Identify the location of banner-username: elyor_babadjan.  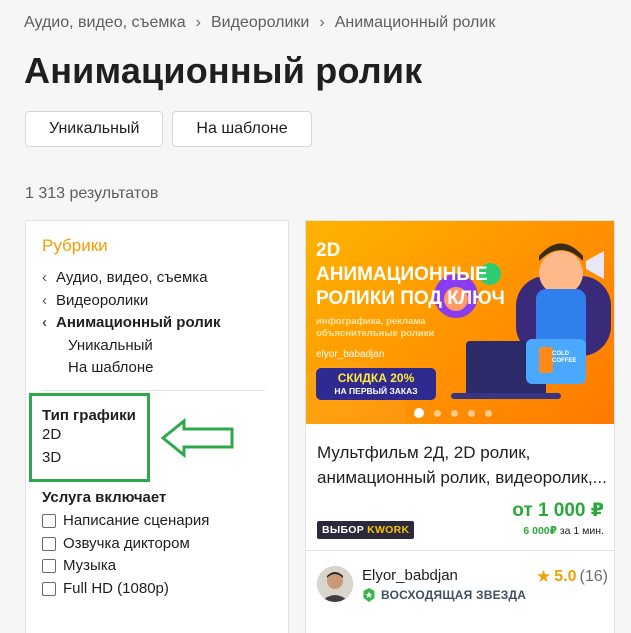
(350, 354).